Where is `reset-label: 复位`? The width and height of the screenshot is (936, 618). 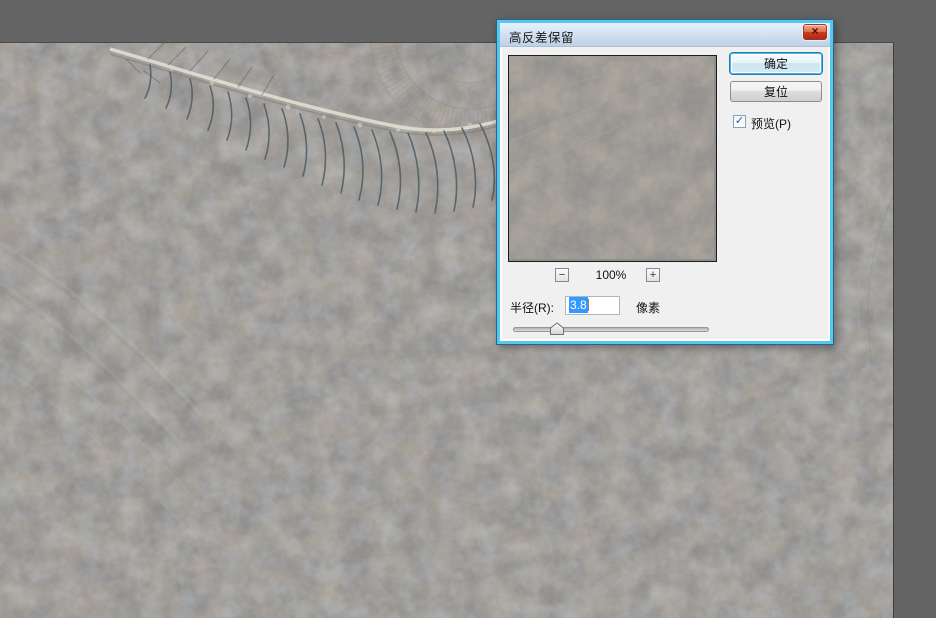
reset-label: 复位 is located at coordinates (775, 91).